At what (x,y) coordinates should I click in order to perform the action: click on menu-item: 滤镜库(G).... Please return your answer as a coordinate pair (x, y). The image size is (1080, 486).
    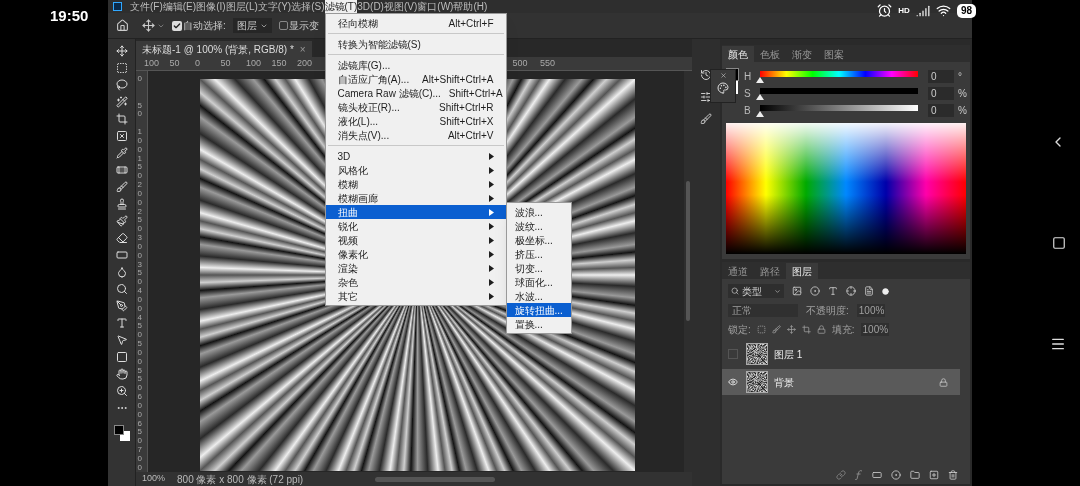
    Looking at the image, I should click on (415, 65).